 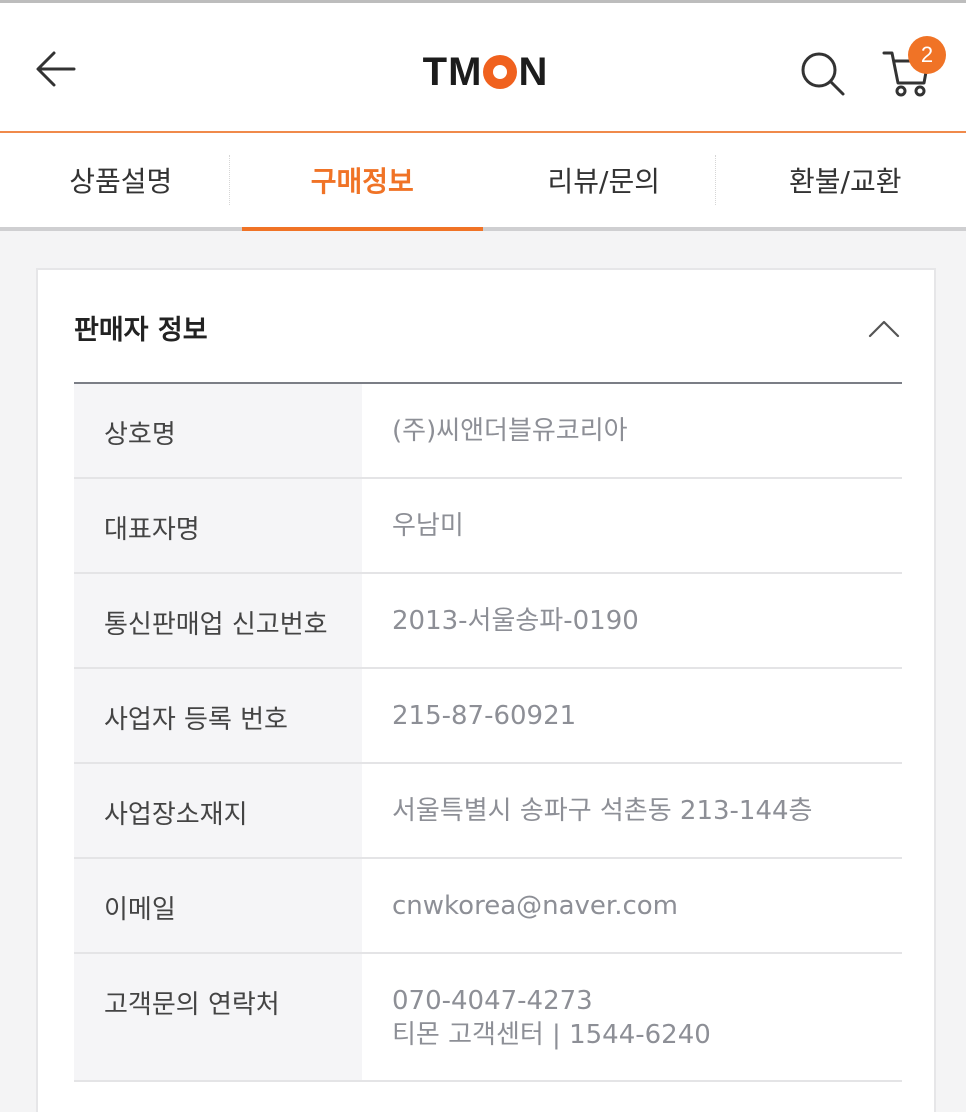 I want to click on logo-o-mark, so click(x=500, y=72).